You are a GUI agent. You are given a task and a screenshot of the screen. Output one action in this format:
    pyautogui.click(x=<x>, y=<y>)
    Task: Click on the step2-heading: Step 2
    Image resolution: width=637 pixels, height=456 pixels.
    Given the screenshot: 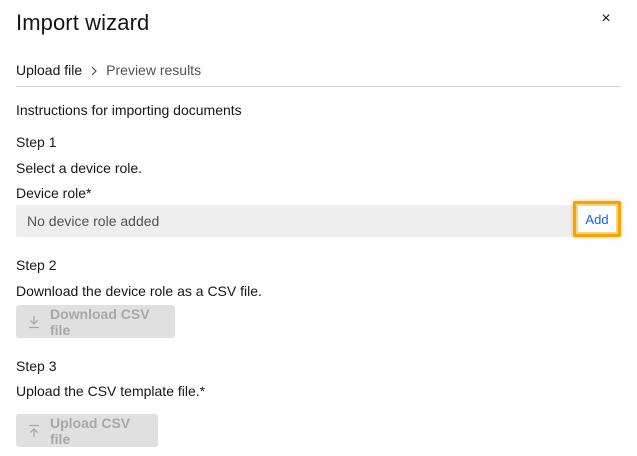 What is the action you would take?
    pyautogui.click(x=36, y=265)
    